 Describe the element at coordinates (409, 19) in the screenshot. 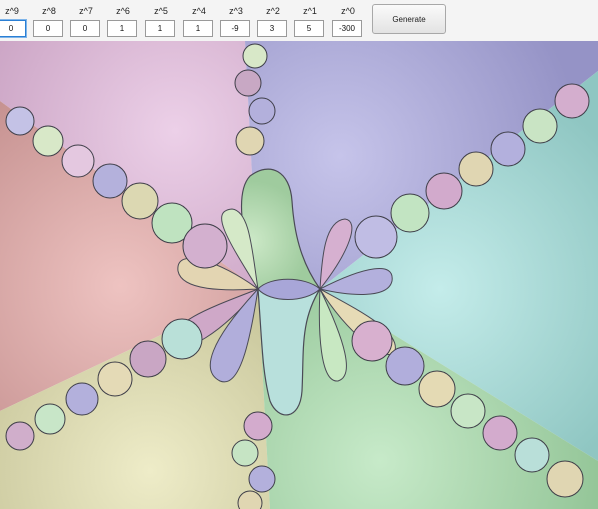

I see `generate-button: Generate` at that location.